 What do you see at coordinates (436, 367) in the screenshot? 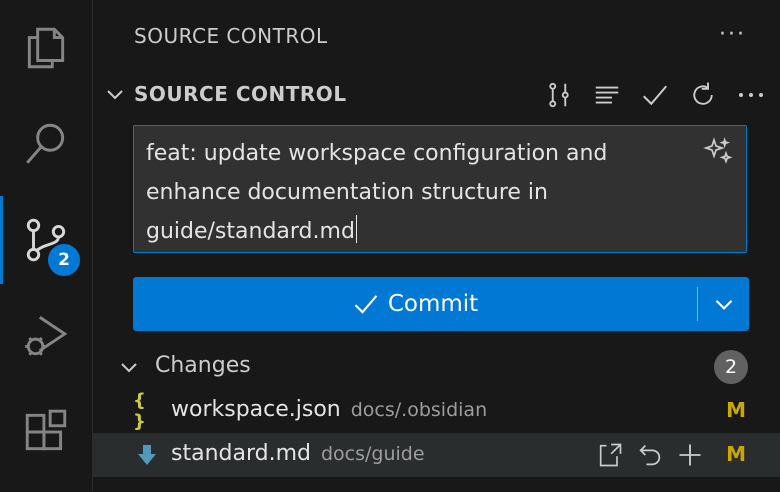
I see `changes-group-header: Changes 2` at bounding box center [436, 367].